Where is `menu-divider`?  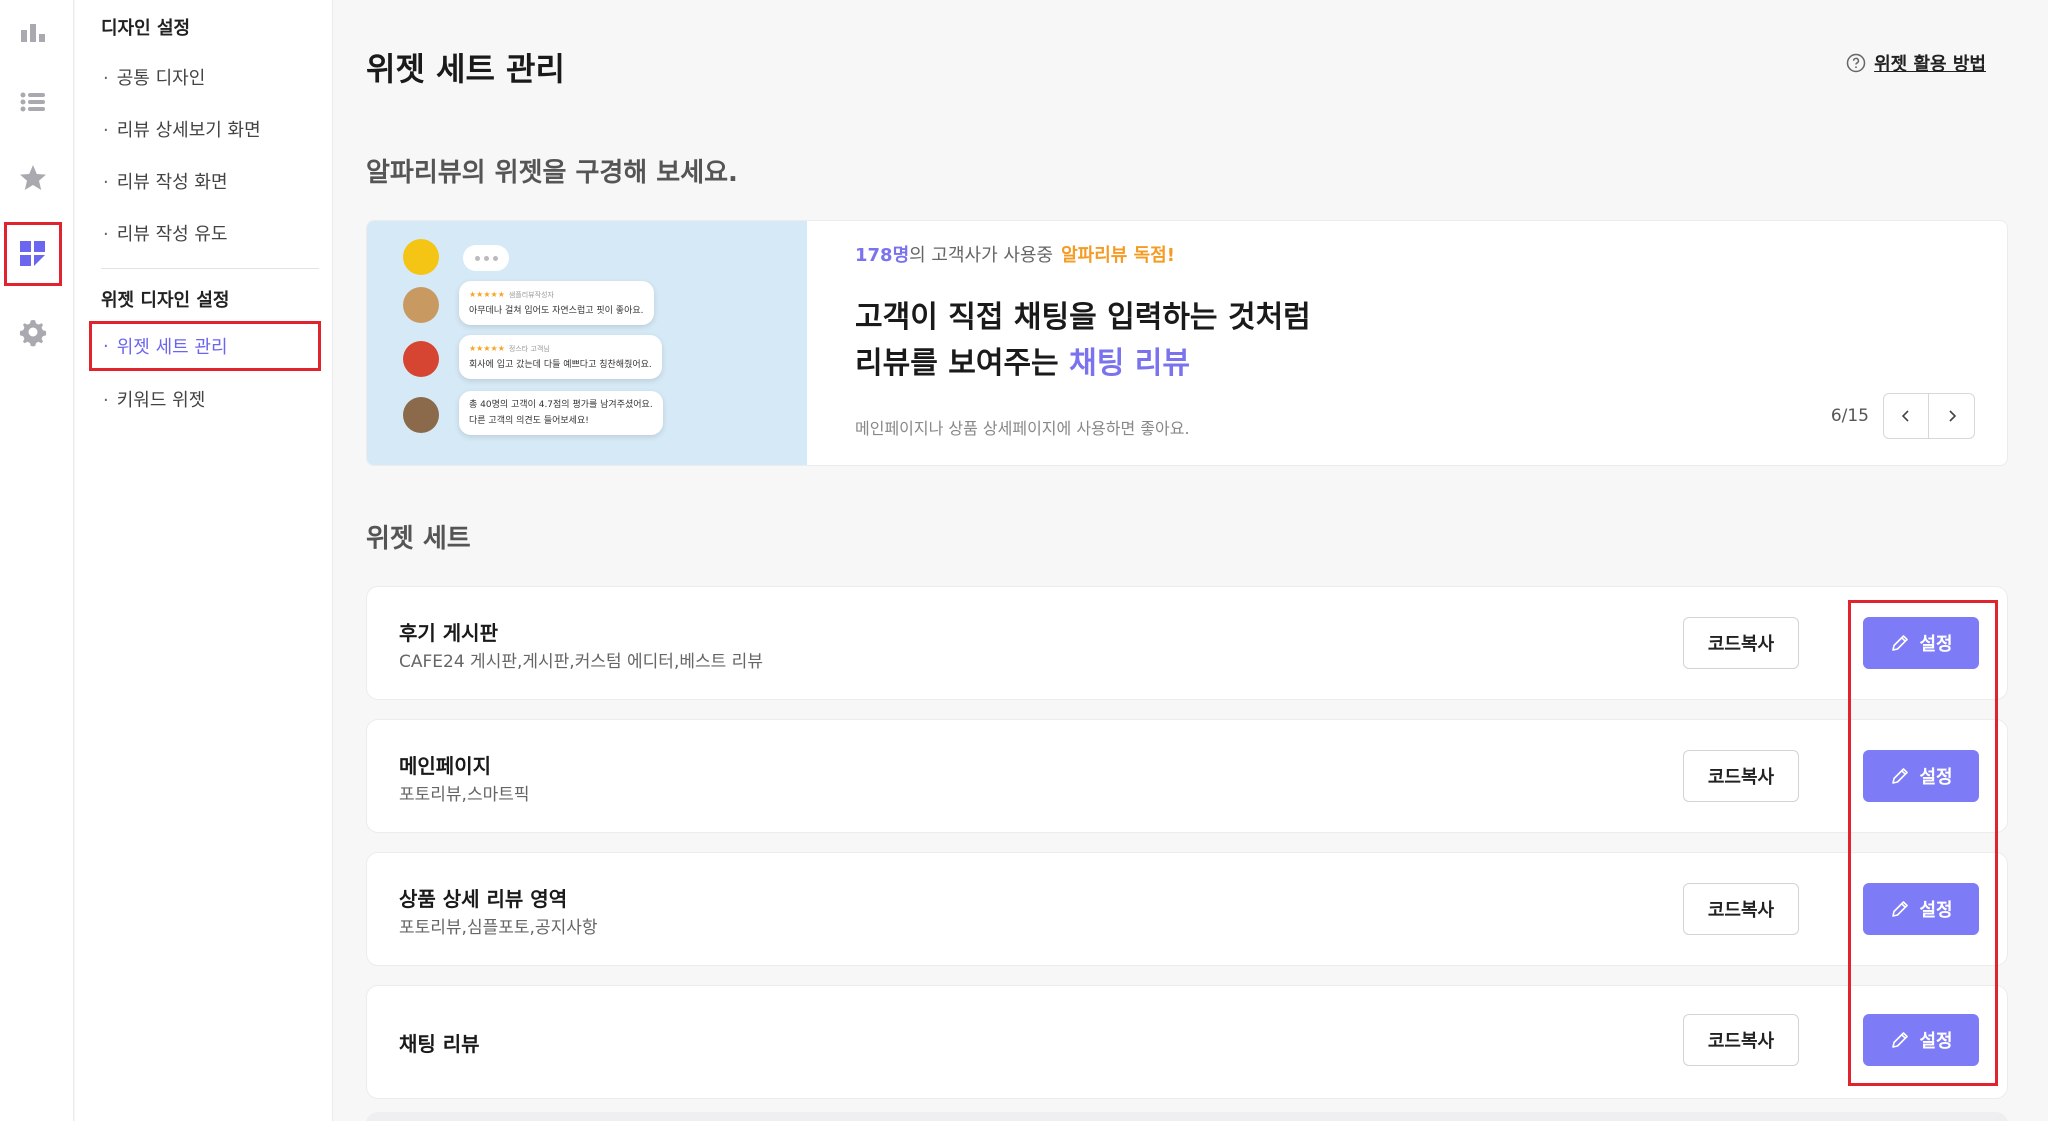 menu-divider is located at coordinates (210, 268).